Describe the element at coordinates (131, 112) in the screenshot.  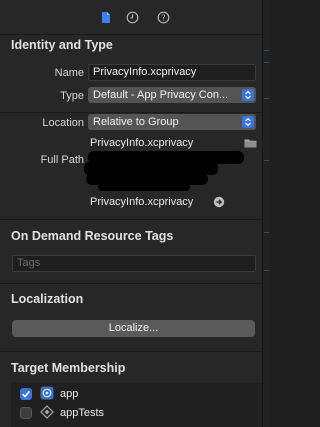
I see `identity-divider` at that location.